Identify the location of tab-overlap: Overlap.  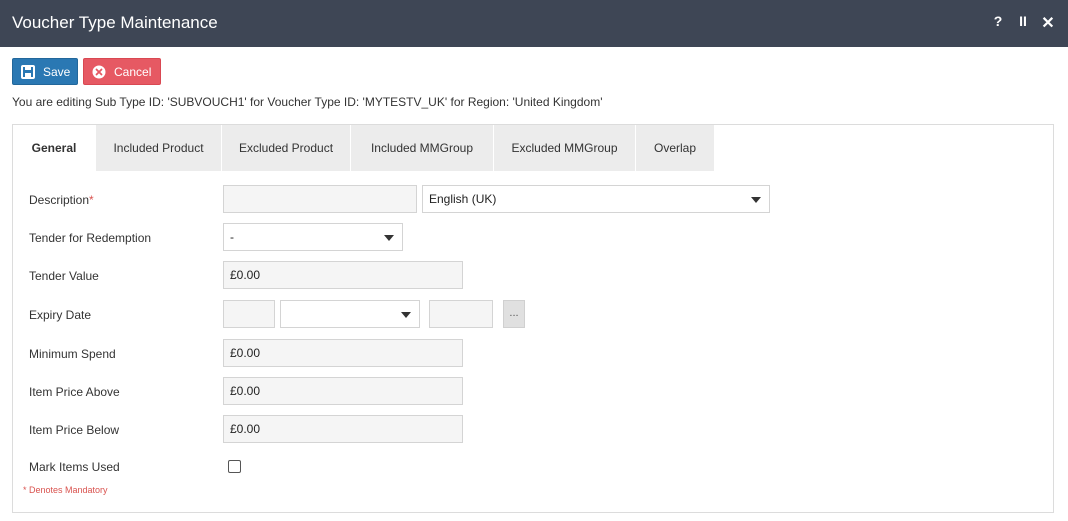
(675, 148).